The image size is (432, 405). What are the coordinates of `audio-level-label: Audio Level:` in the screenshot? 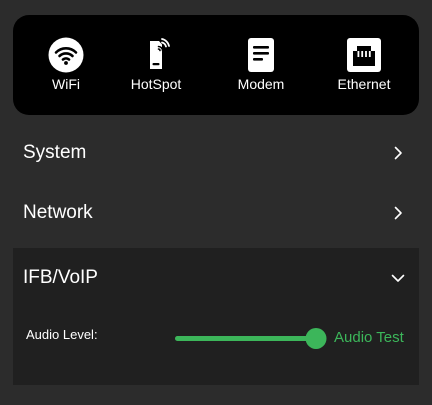 It's located at (62, 334).